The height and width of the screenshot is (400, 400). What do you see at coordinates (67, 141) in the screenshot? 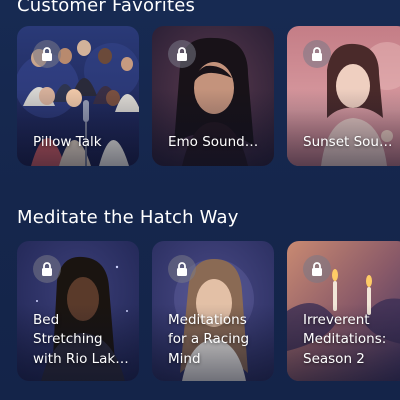
I see `card-label: Pillow Talk` at bounding box center [67, 141].